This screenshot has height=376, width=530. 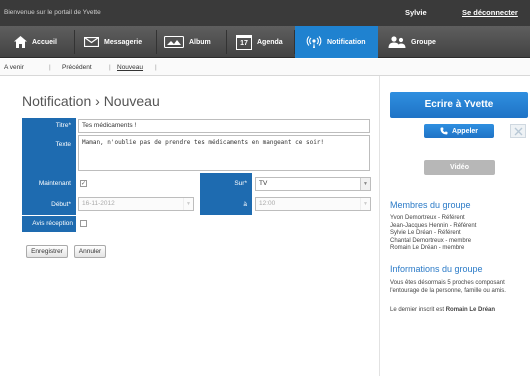 I want to click on list-item: Jean-Jacques Hennin - Référent, so click(x=433, y=225).